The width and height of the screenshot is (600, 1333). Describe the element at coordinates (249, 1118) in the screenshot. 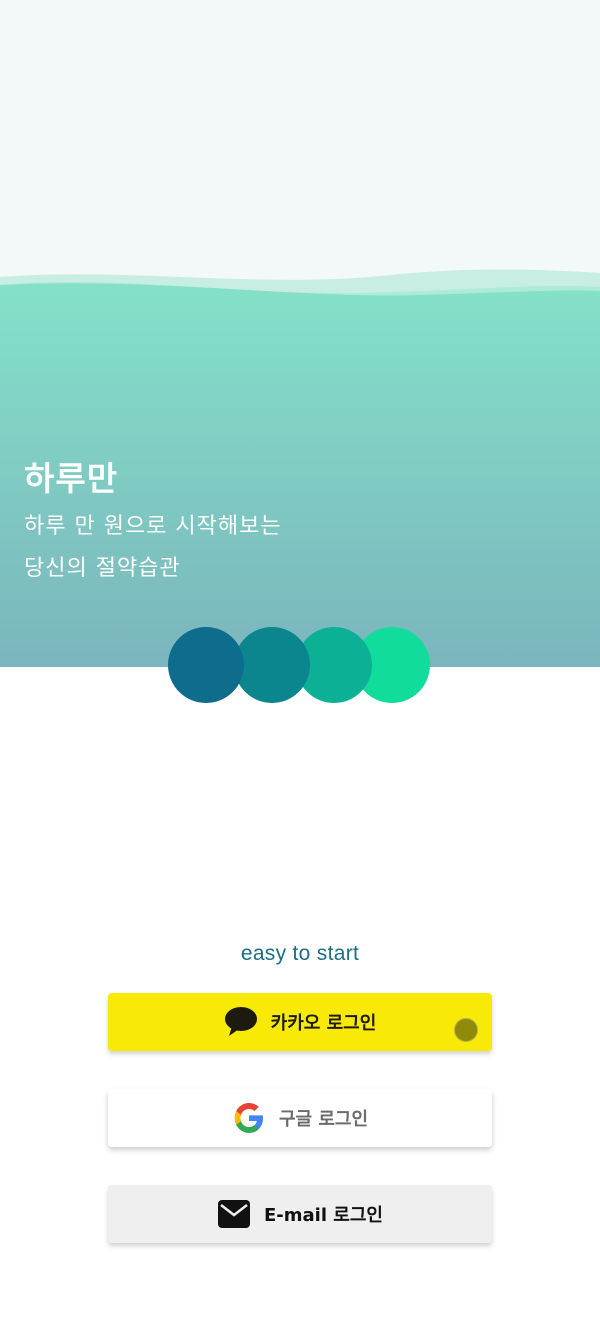

I see `google-g-icon` at that location.